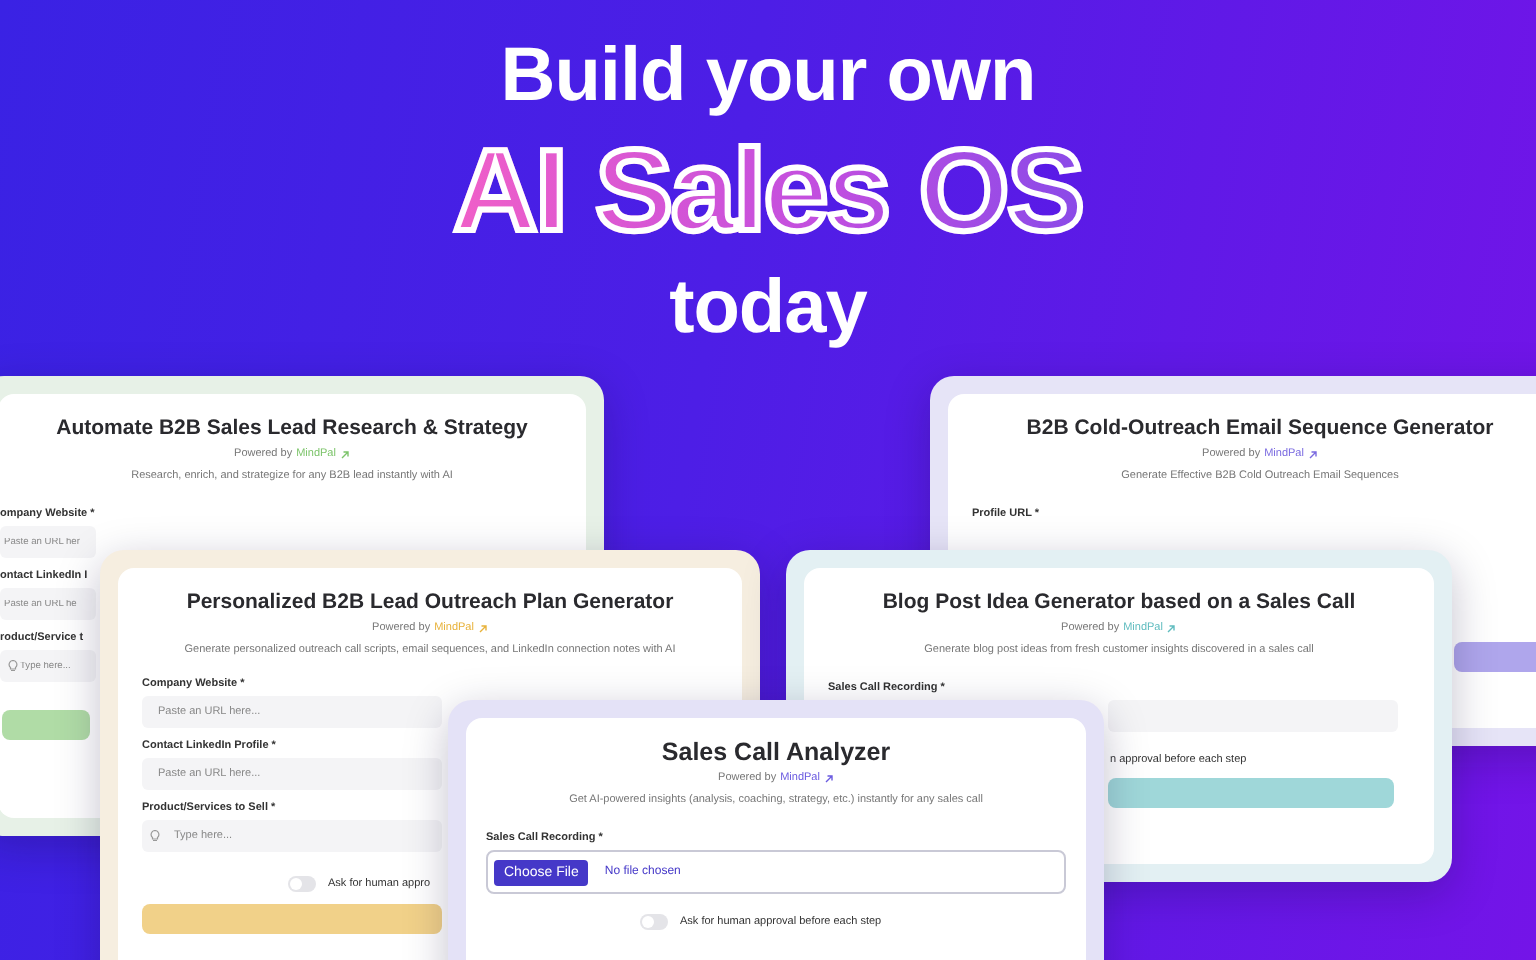  I want to click on form-title: Sales Call Analyzer, so click(776, 752).